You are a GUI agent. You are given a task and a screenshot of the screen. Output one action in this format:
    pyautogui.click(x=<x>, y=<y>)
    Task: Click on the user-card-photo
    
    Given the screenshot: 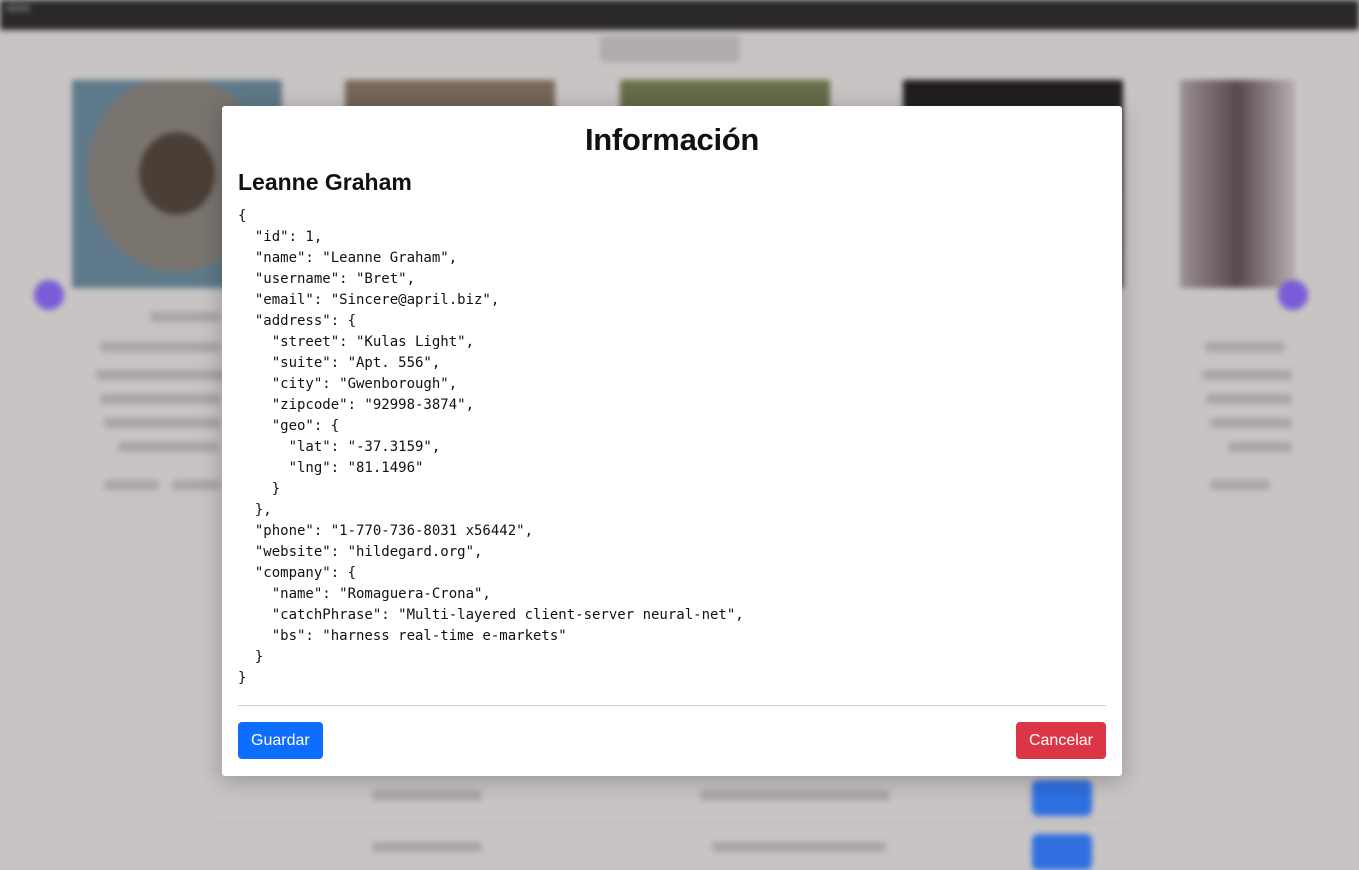 What is the action you would take?
    pyautogui.click(x=1237, y=184)
    